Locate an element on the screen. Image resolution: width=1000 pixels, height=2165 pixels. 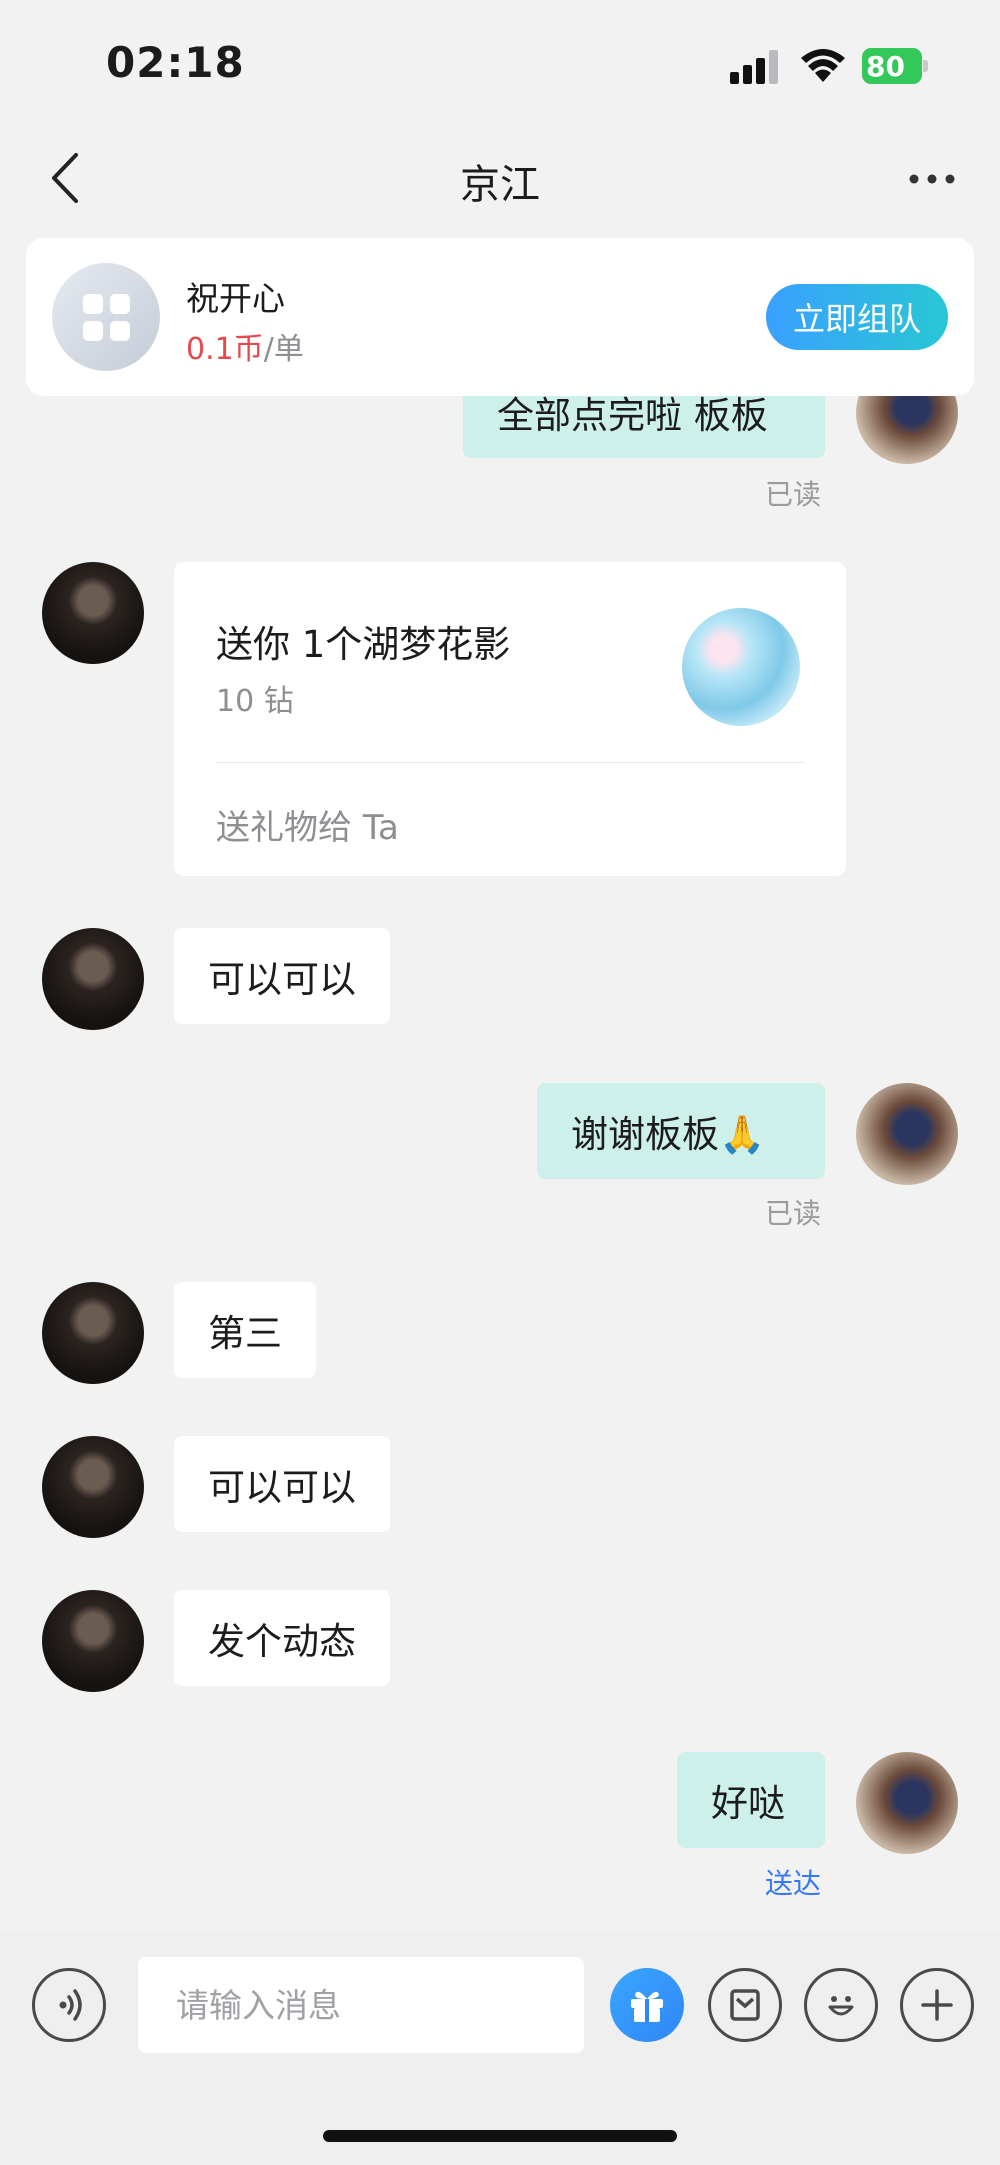
service-avatar is located at coordinates (106, 317).